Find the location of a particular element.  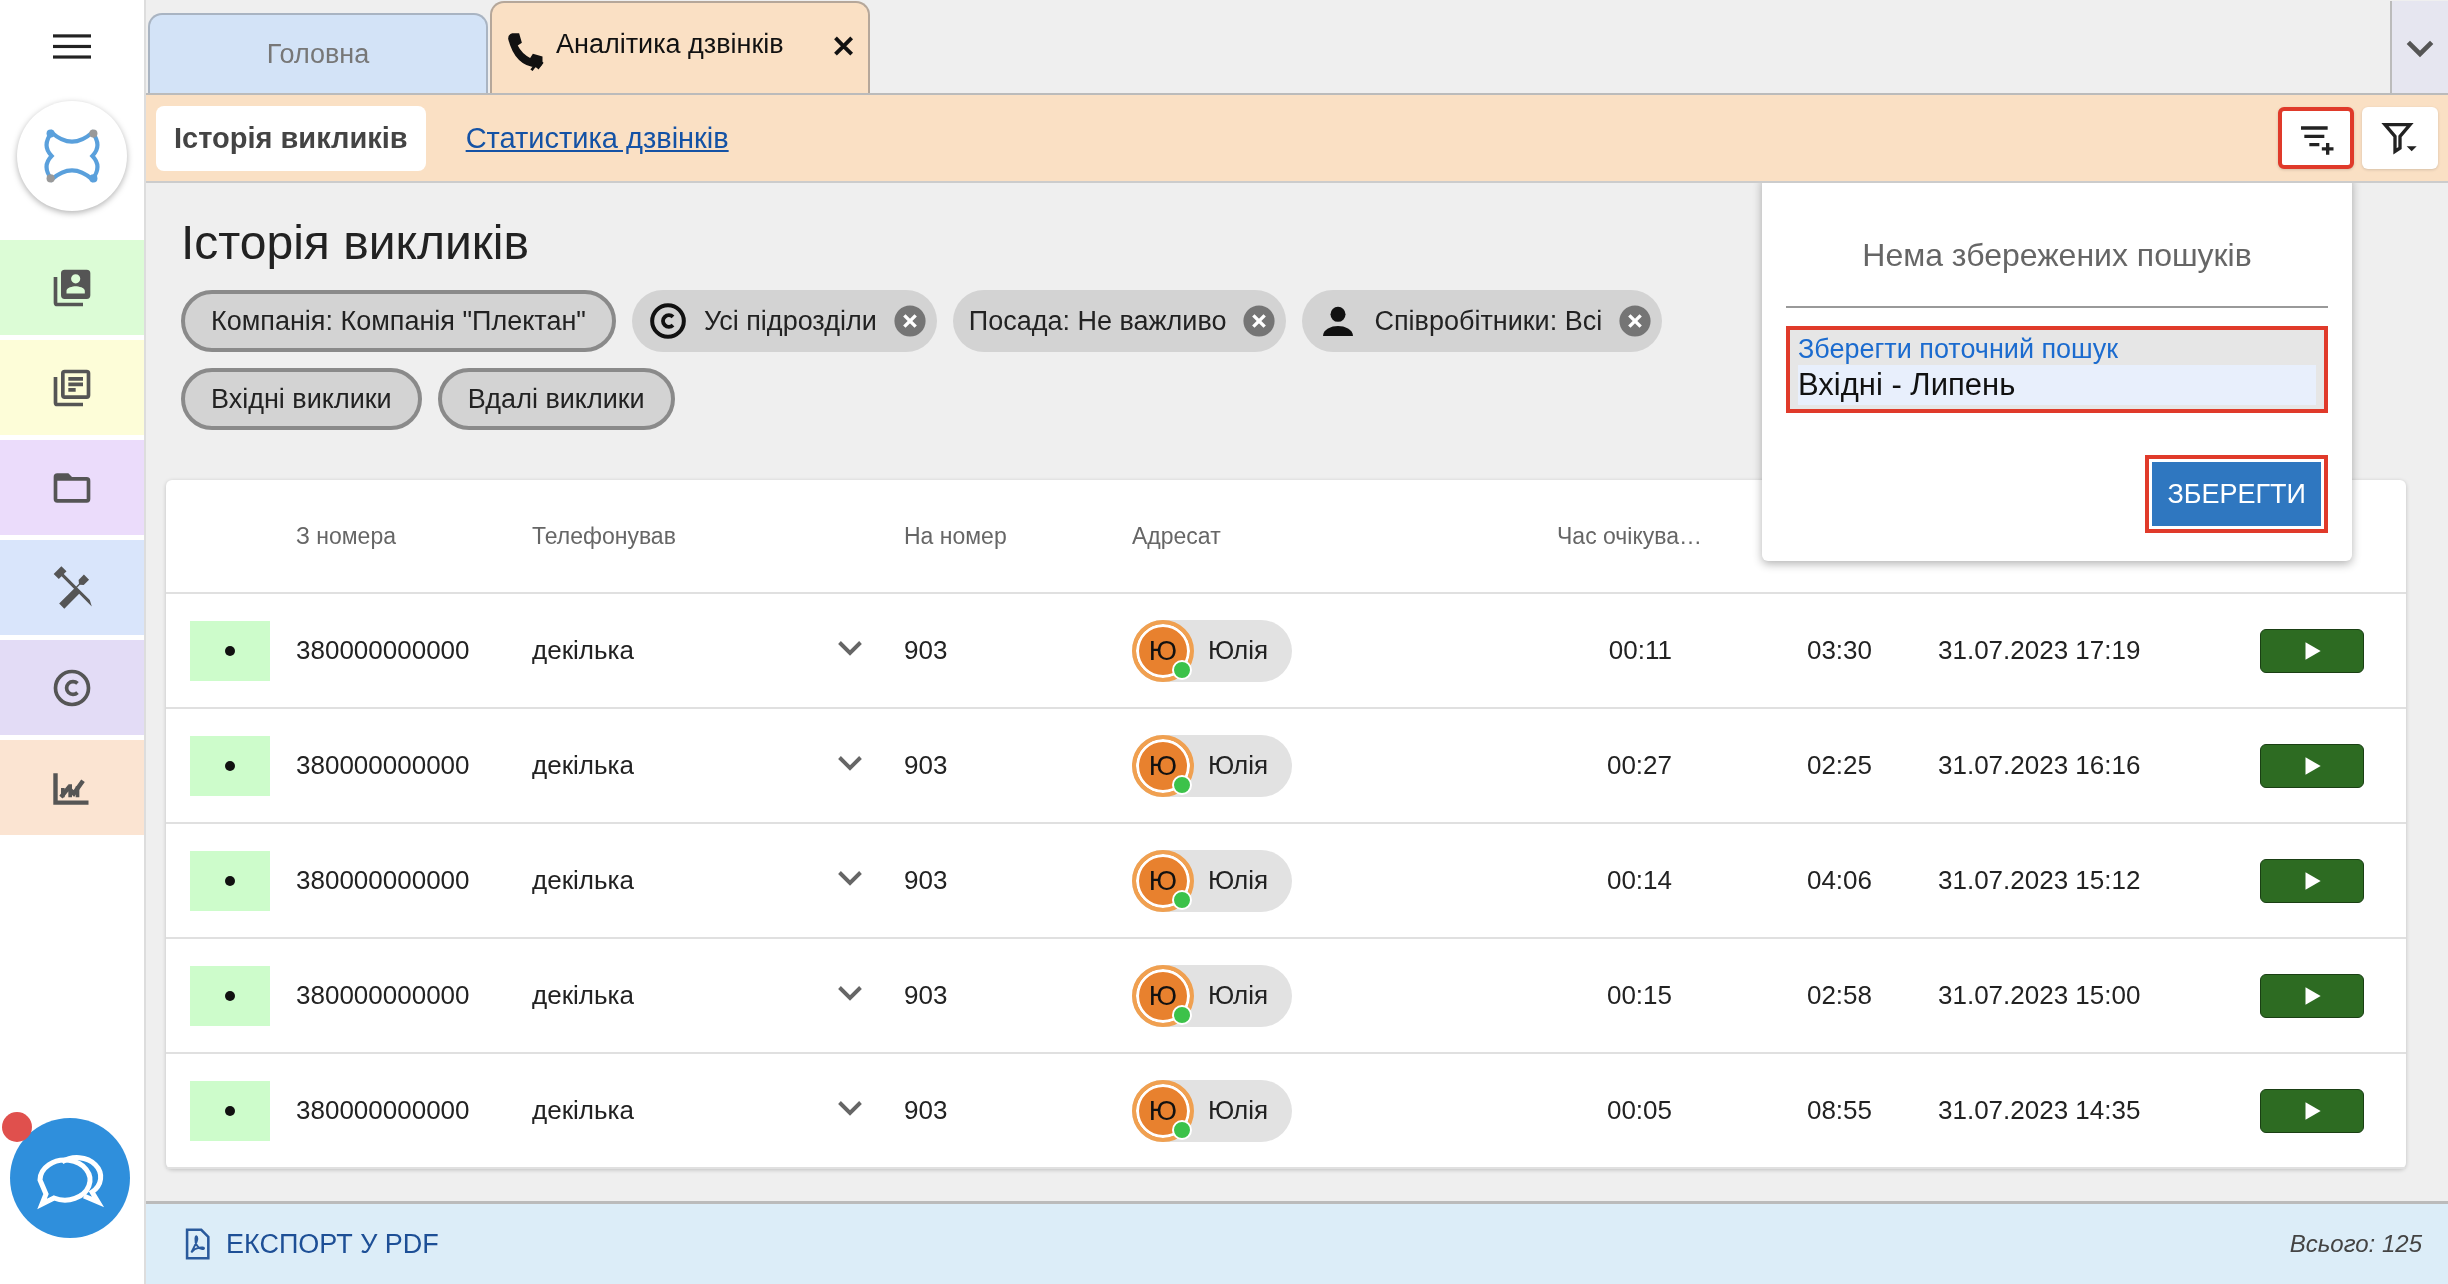

table-cell-text: 31.07.2023 16:16 is located at coordinates (2039, 765).